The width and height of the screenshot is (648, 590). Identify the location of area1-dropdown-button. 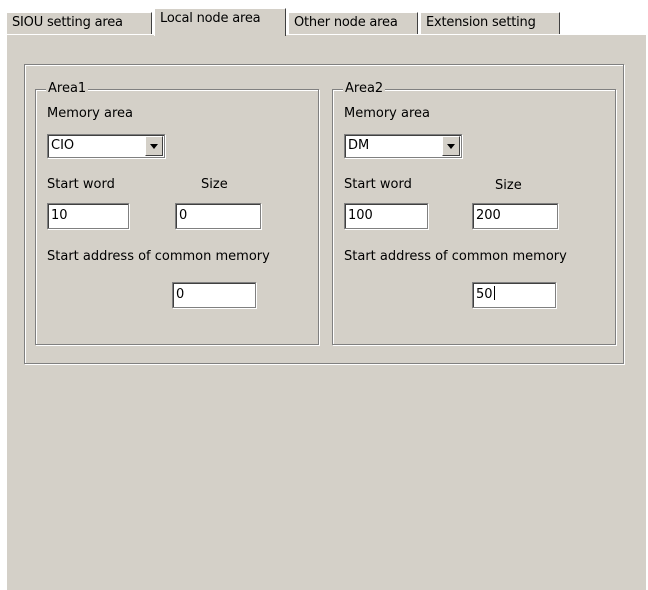
(154, 146).